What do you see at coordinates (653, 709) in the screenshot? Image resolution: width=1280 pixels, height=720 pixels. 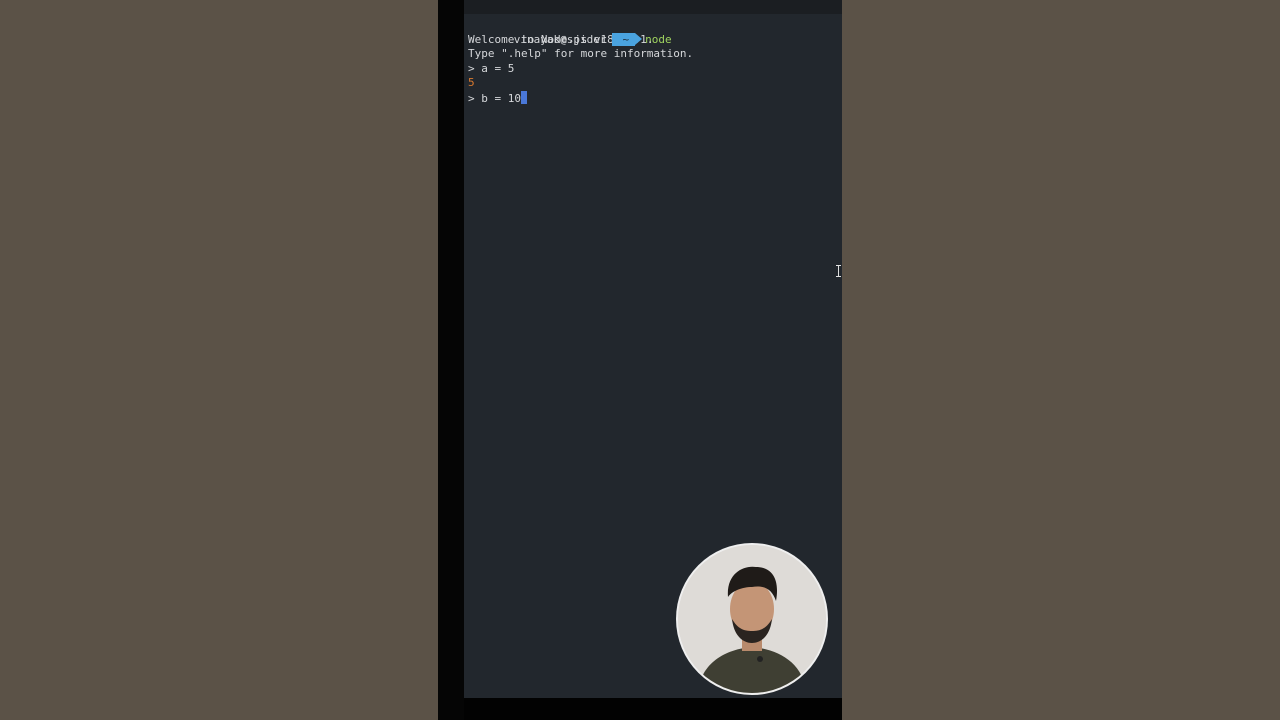 I see `bottom-border` at bounding box center [653, 709].